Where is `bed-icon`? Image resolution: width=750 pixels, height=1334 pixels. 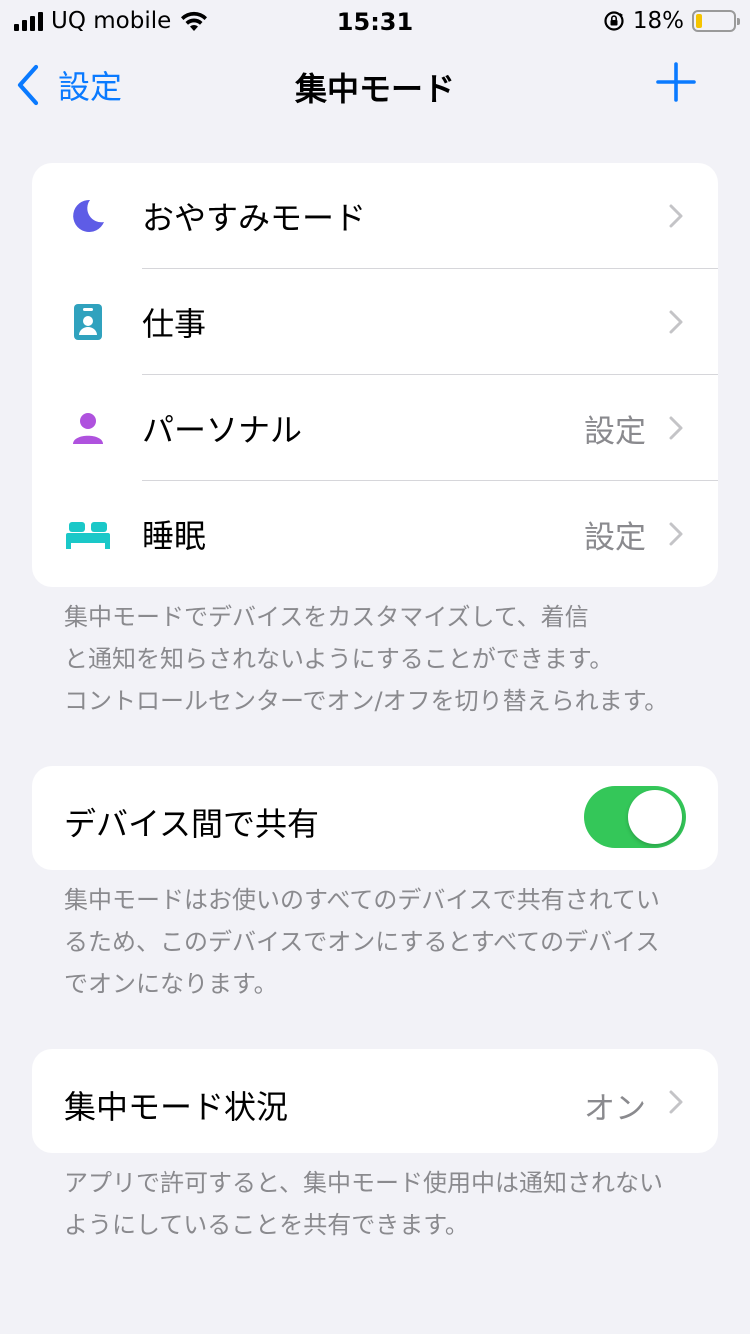
bed-icon is located at coordinates (88, 534).